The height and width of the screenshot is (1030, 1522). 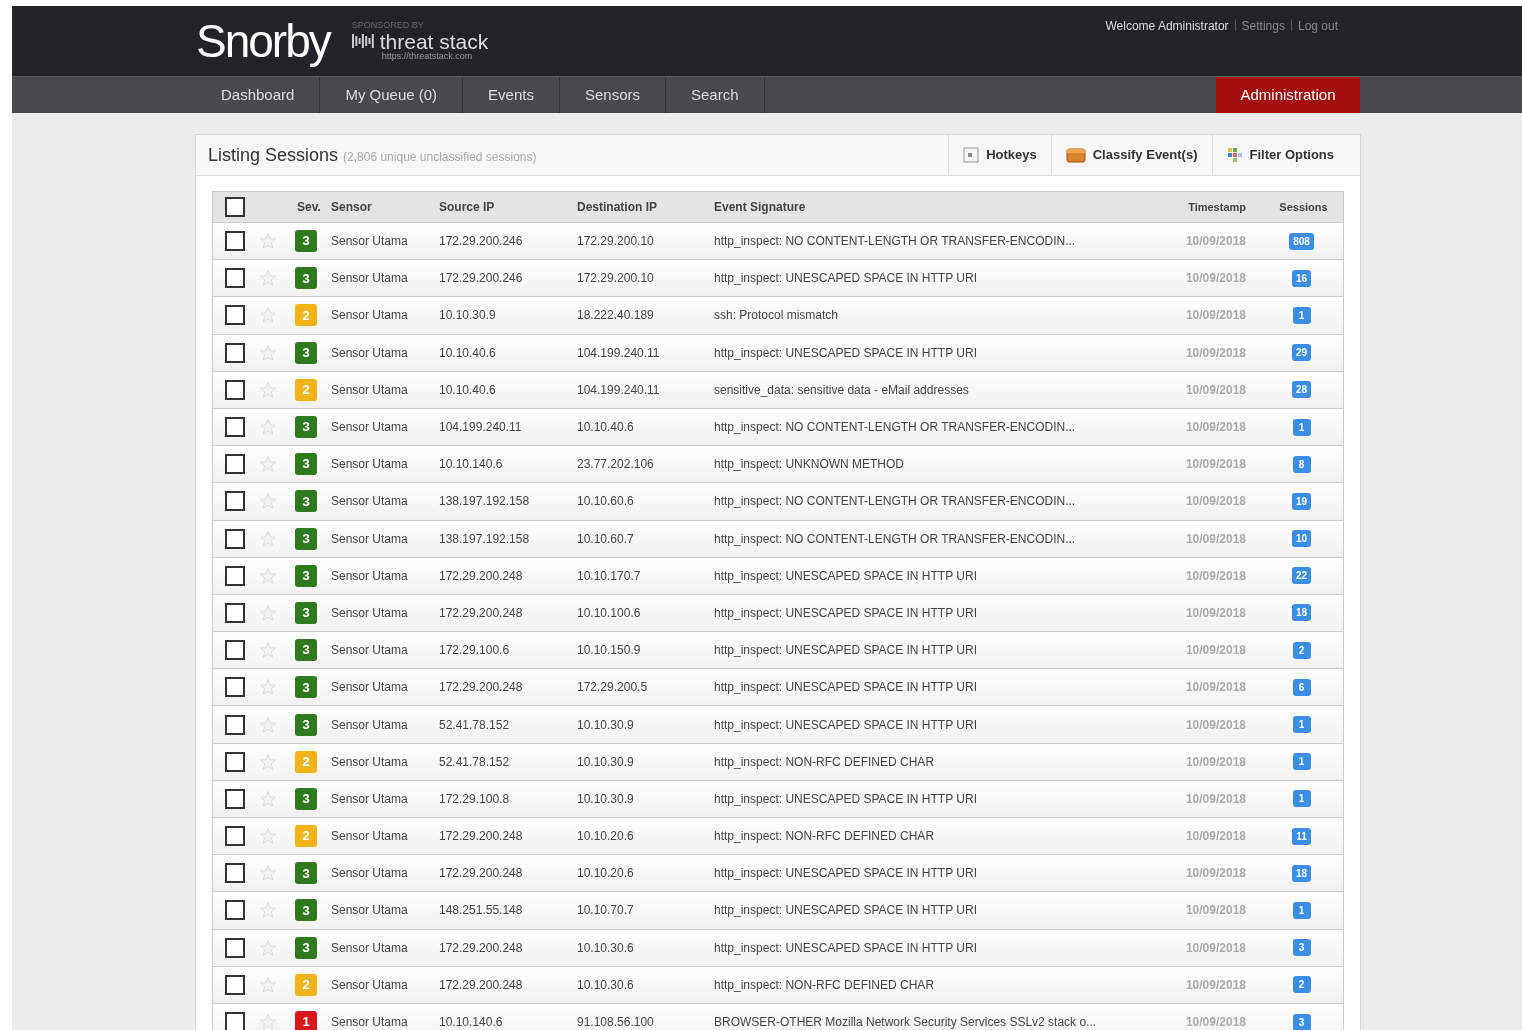 I want to click on sponsor-url: https://threatstack.com, so click(x=420, y=56).